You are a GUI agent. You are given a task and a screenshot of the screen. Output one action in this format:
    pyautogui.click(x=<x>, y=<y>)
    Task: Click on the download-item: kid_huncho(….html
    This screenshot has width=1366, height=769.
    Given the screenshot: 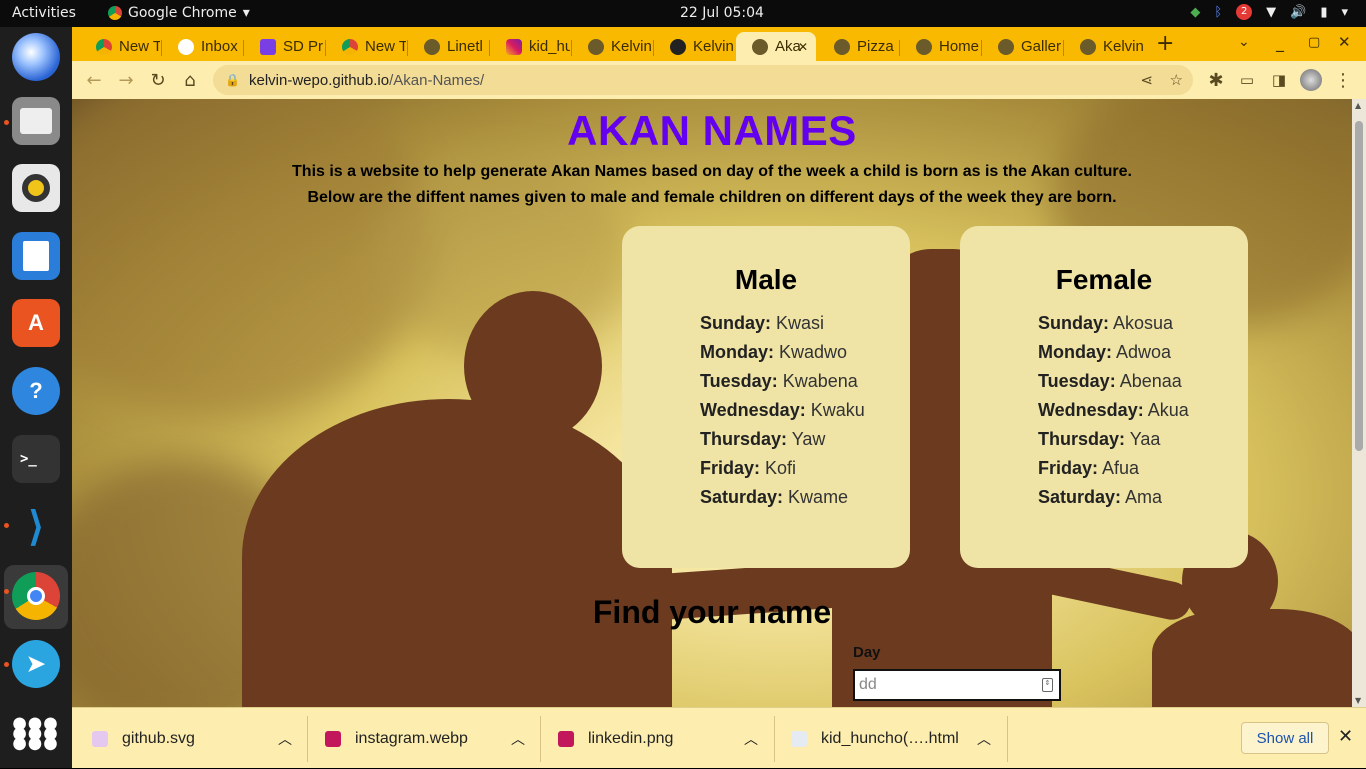 What is the action you would take?
    pyautogui.click(x=875, y=738)
    